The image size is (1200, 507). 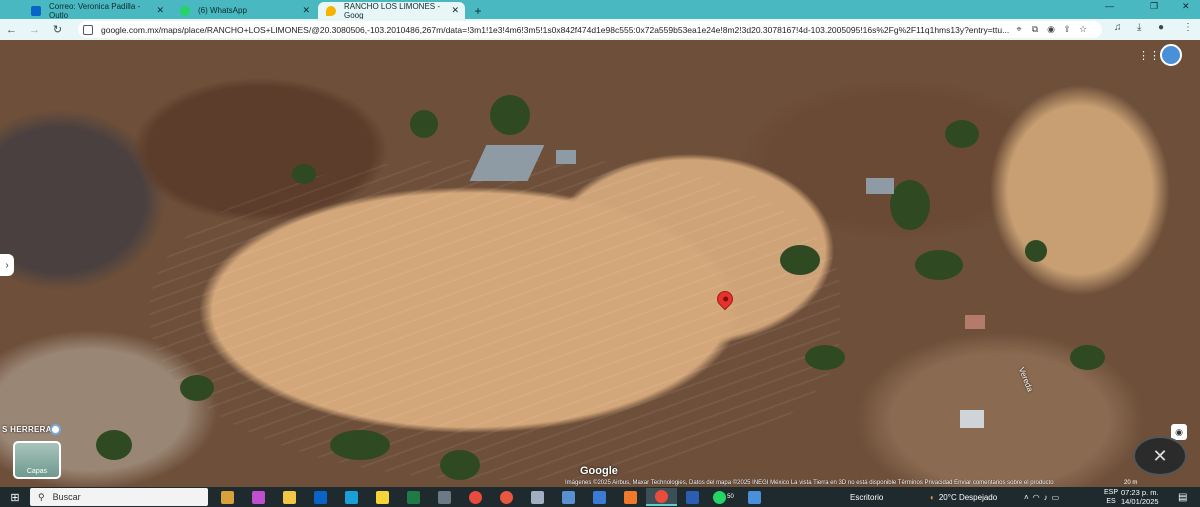 I want to click on language-indicator: ESP ES, so click(x=1111, y=497).